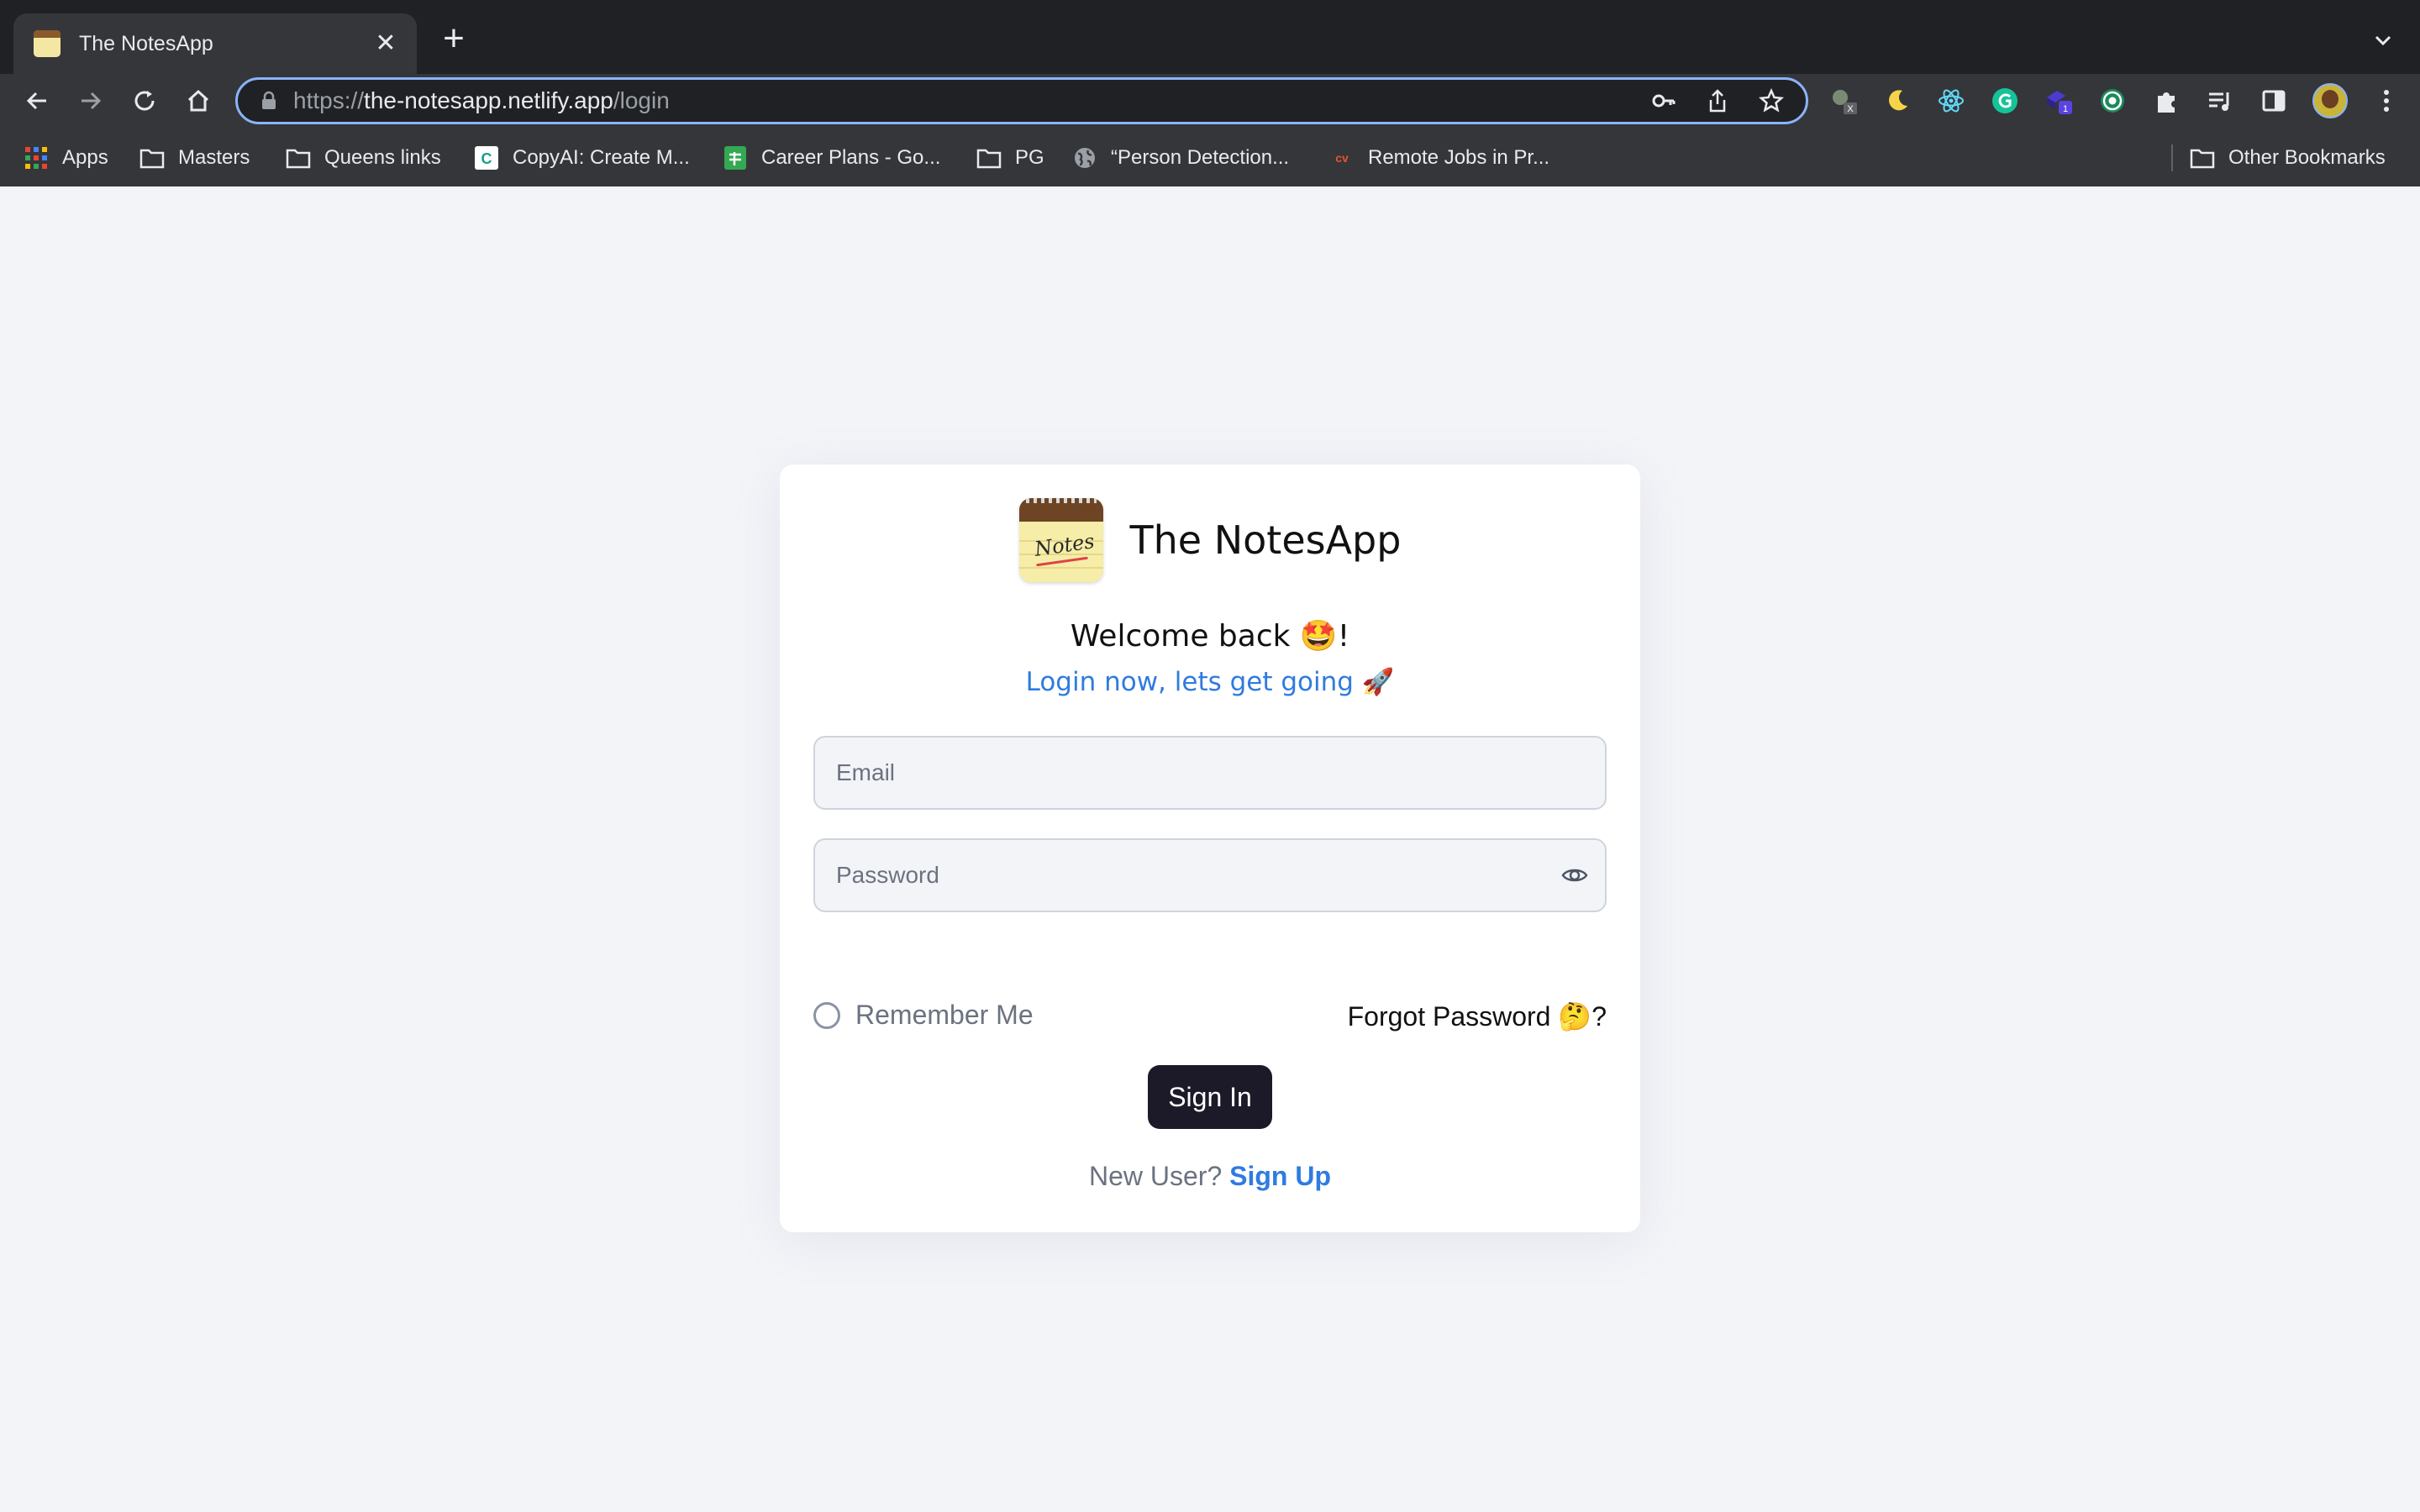 The image size is (2420, 1512). I want to click on reload-icon, so click(144, 101).